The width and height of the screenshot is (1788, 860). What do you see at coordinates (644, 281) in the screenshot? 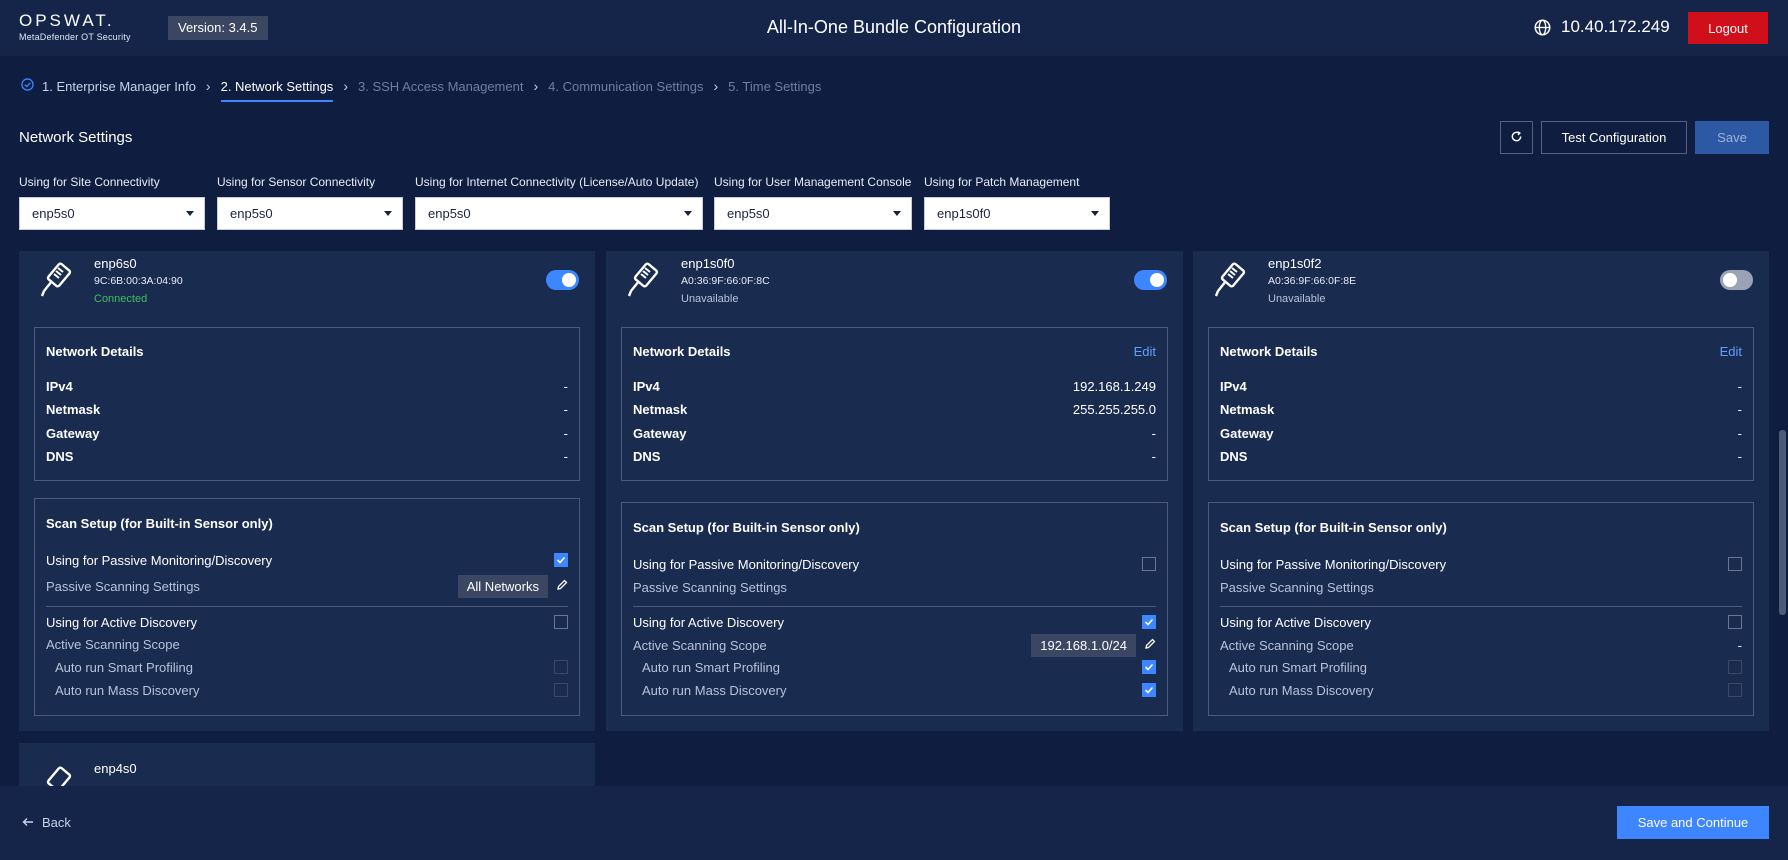
I see `ethernet-cable-icon` at bounding box center [644, 281].